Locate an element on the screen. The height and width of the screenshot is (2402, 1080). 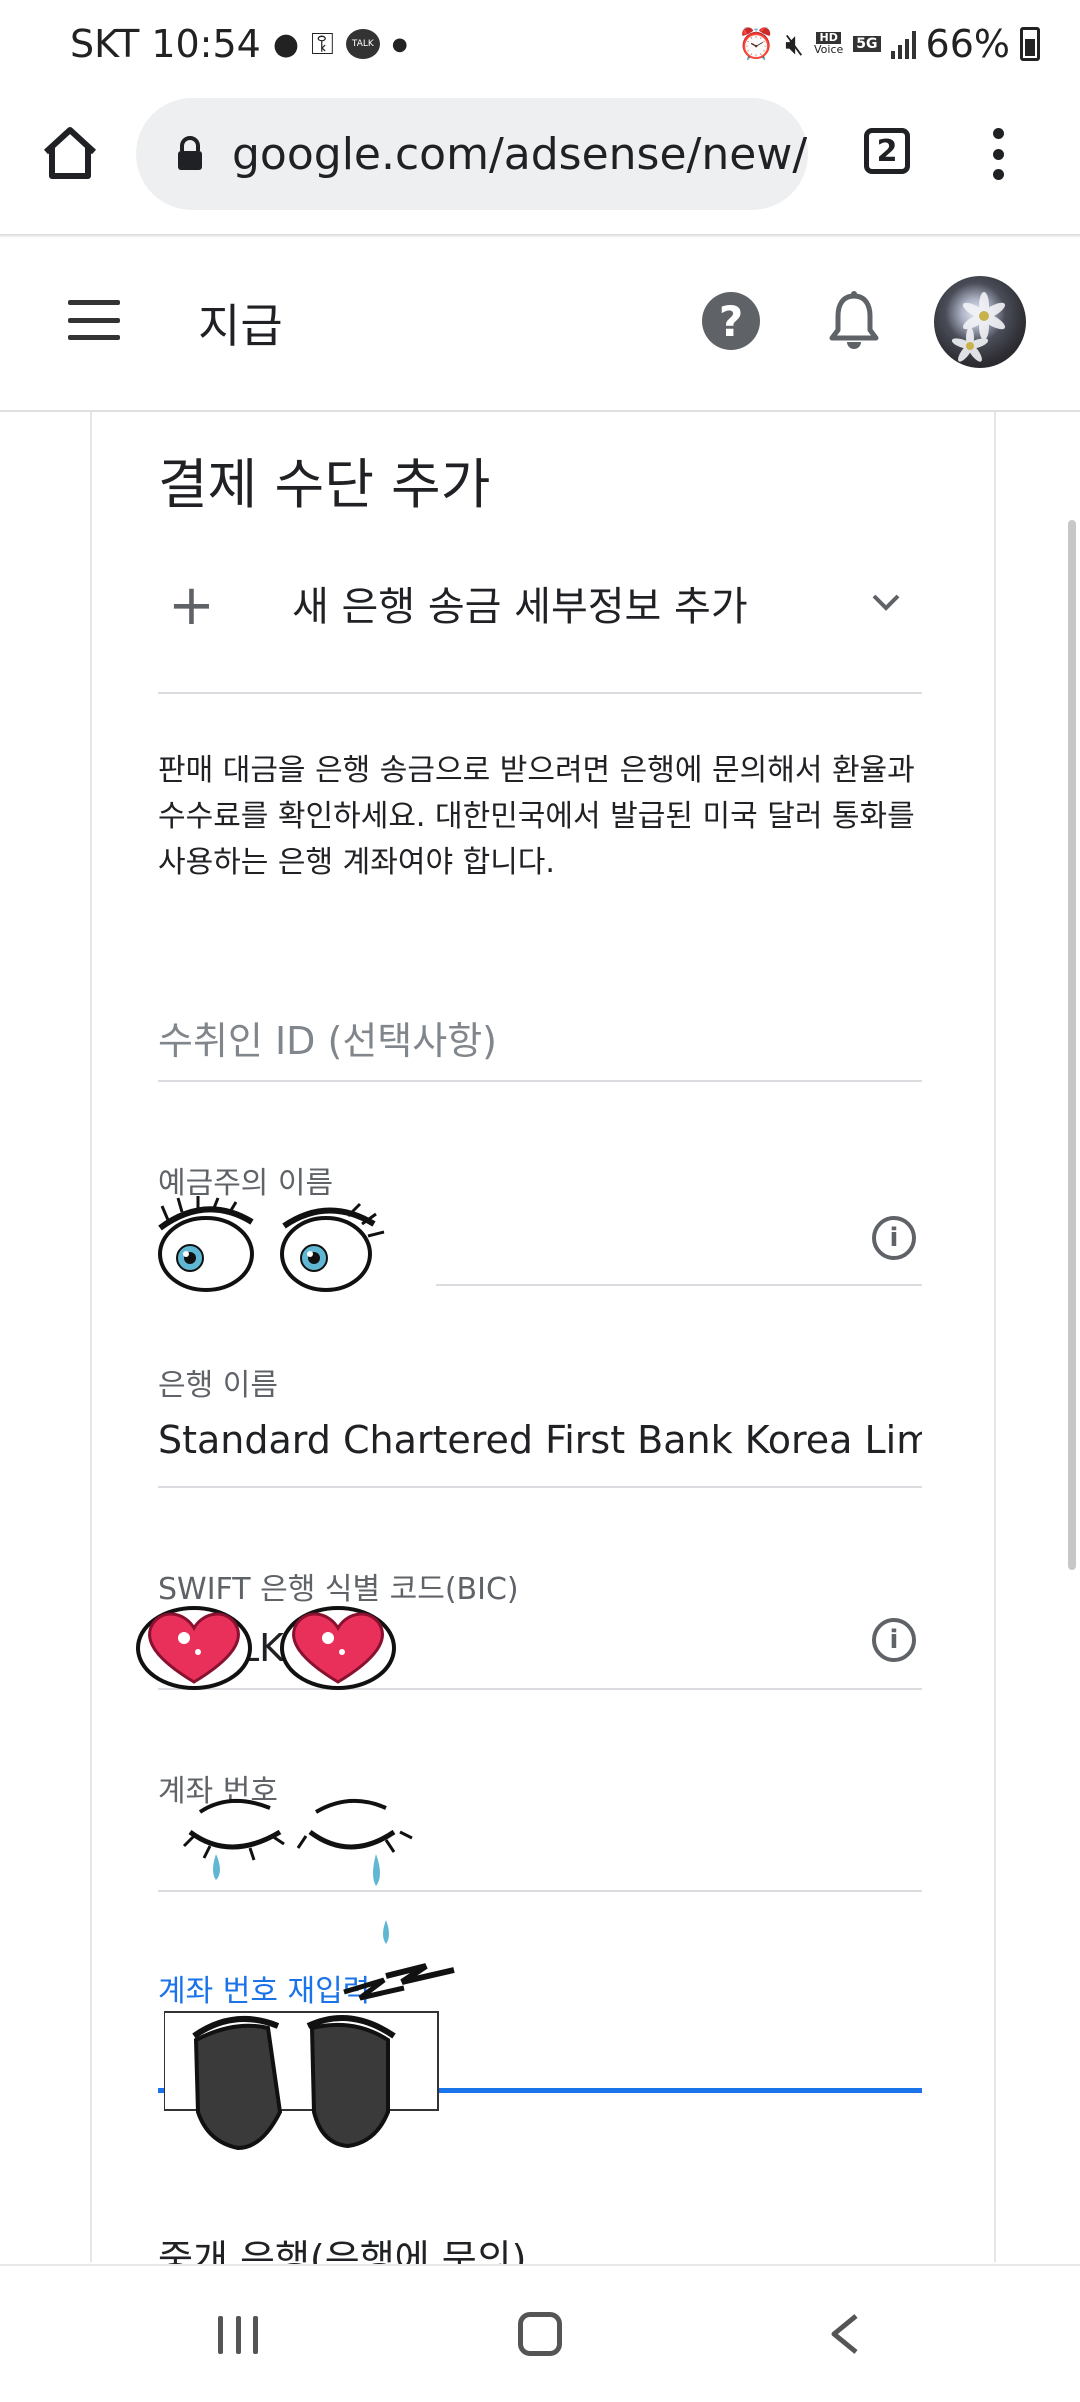
back-icon is located at coordinates (844, 2334).